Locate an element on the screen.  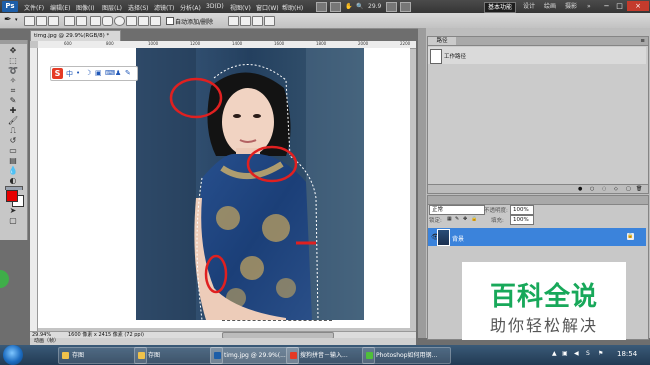
menu-3d: 3D(D) is located at coordinates (215, 6).